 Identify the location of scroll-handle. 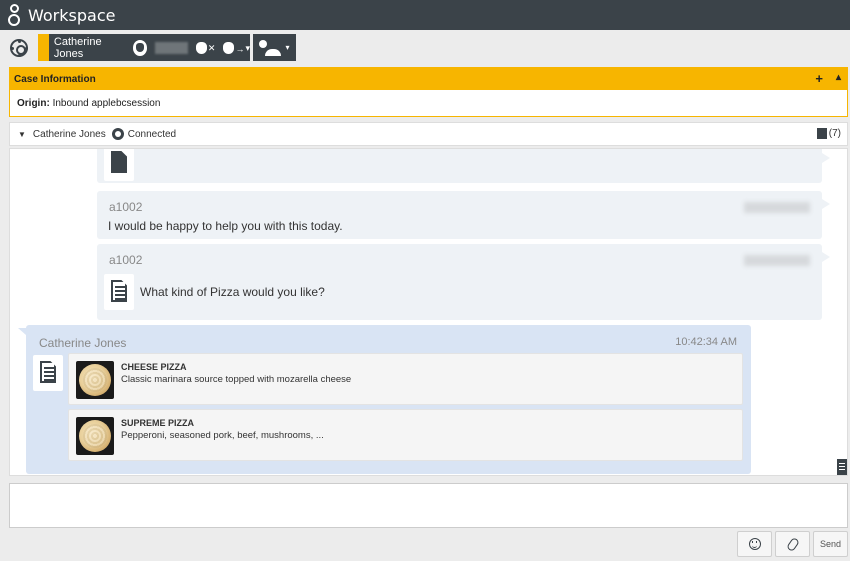
(842, 467).